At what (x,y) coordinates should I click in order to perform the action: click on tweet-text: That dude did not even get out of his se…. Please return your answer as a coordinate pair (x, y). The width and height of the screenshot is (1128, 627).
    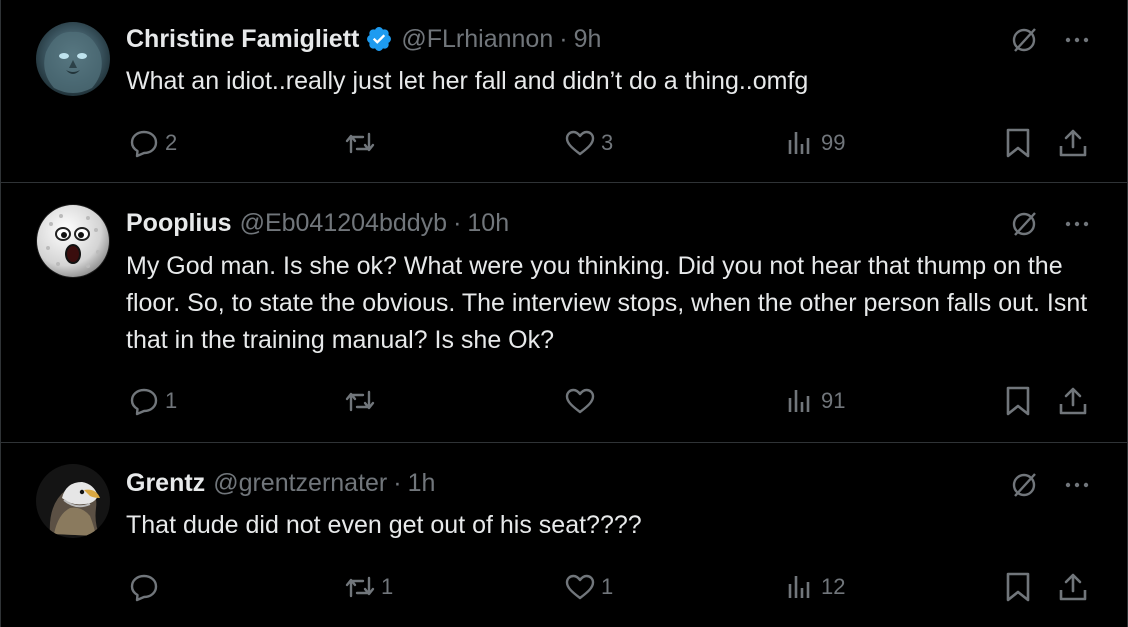
    Looking at the image, I should click on (384, 525).